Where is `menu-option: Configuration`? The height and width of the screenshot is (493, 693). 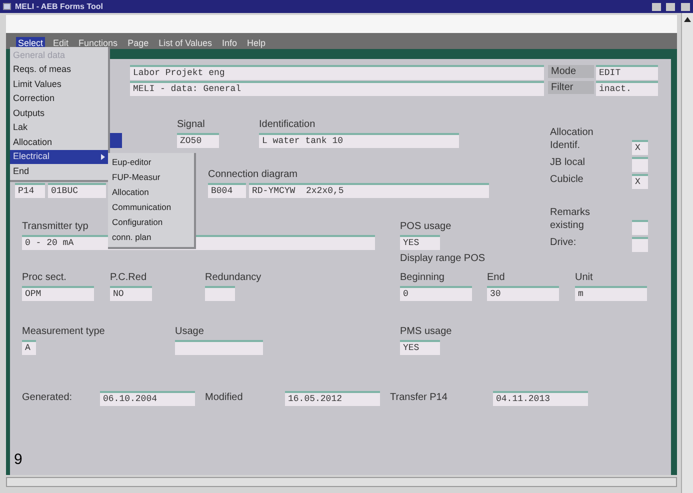
menu-option: Configuration is located at coordinates (151, 222).